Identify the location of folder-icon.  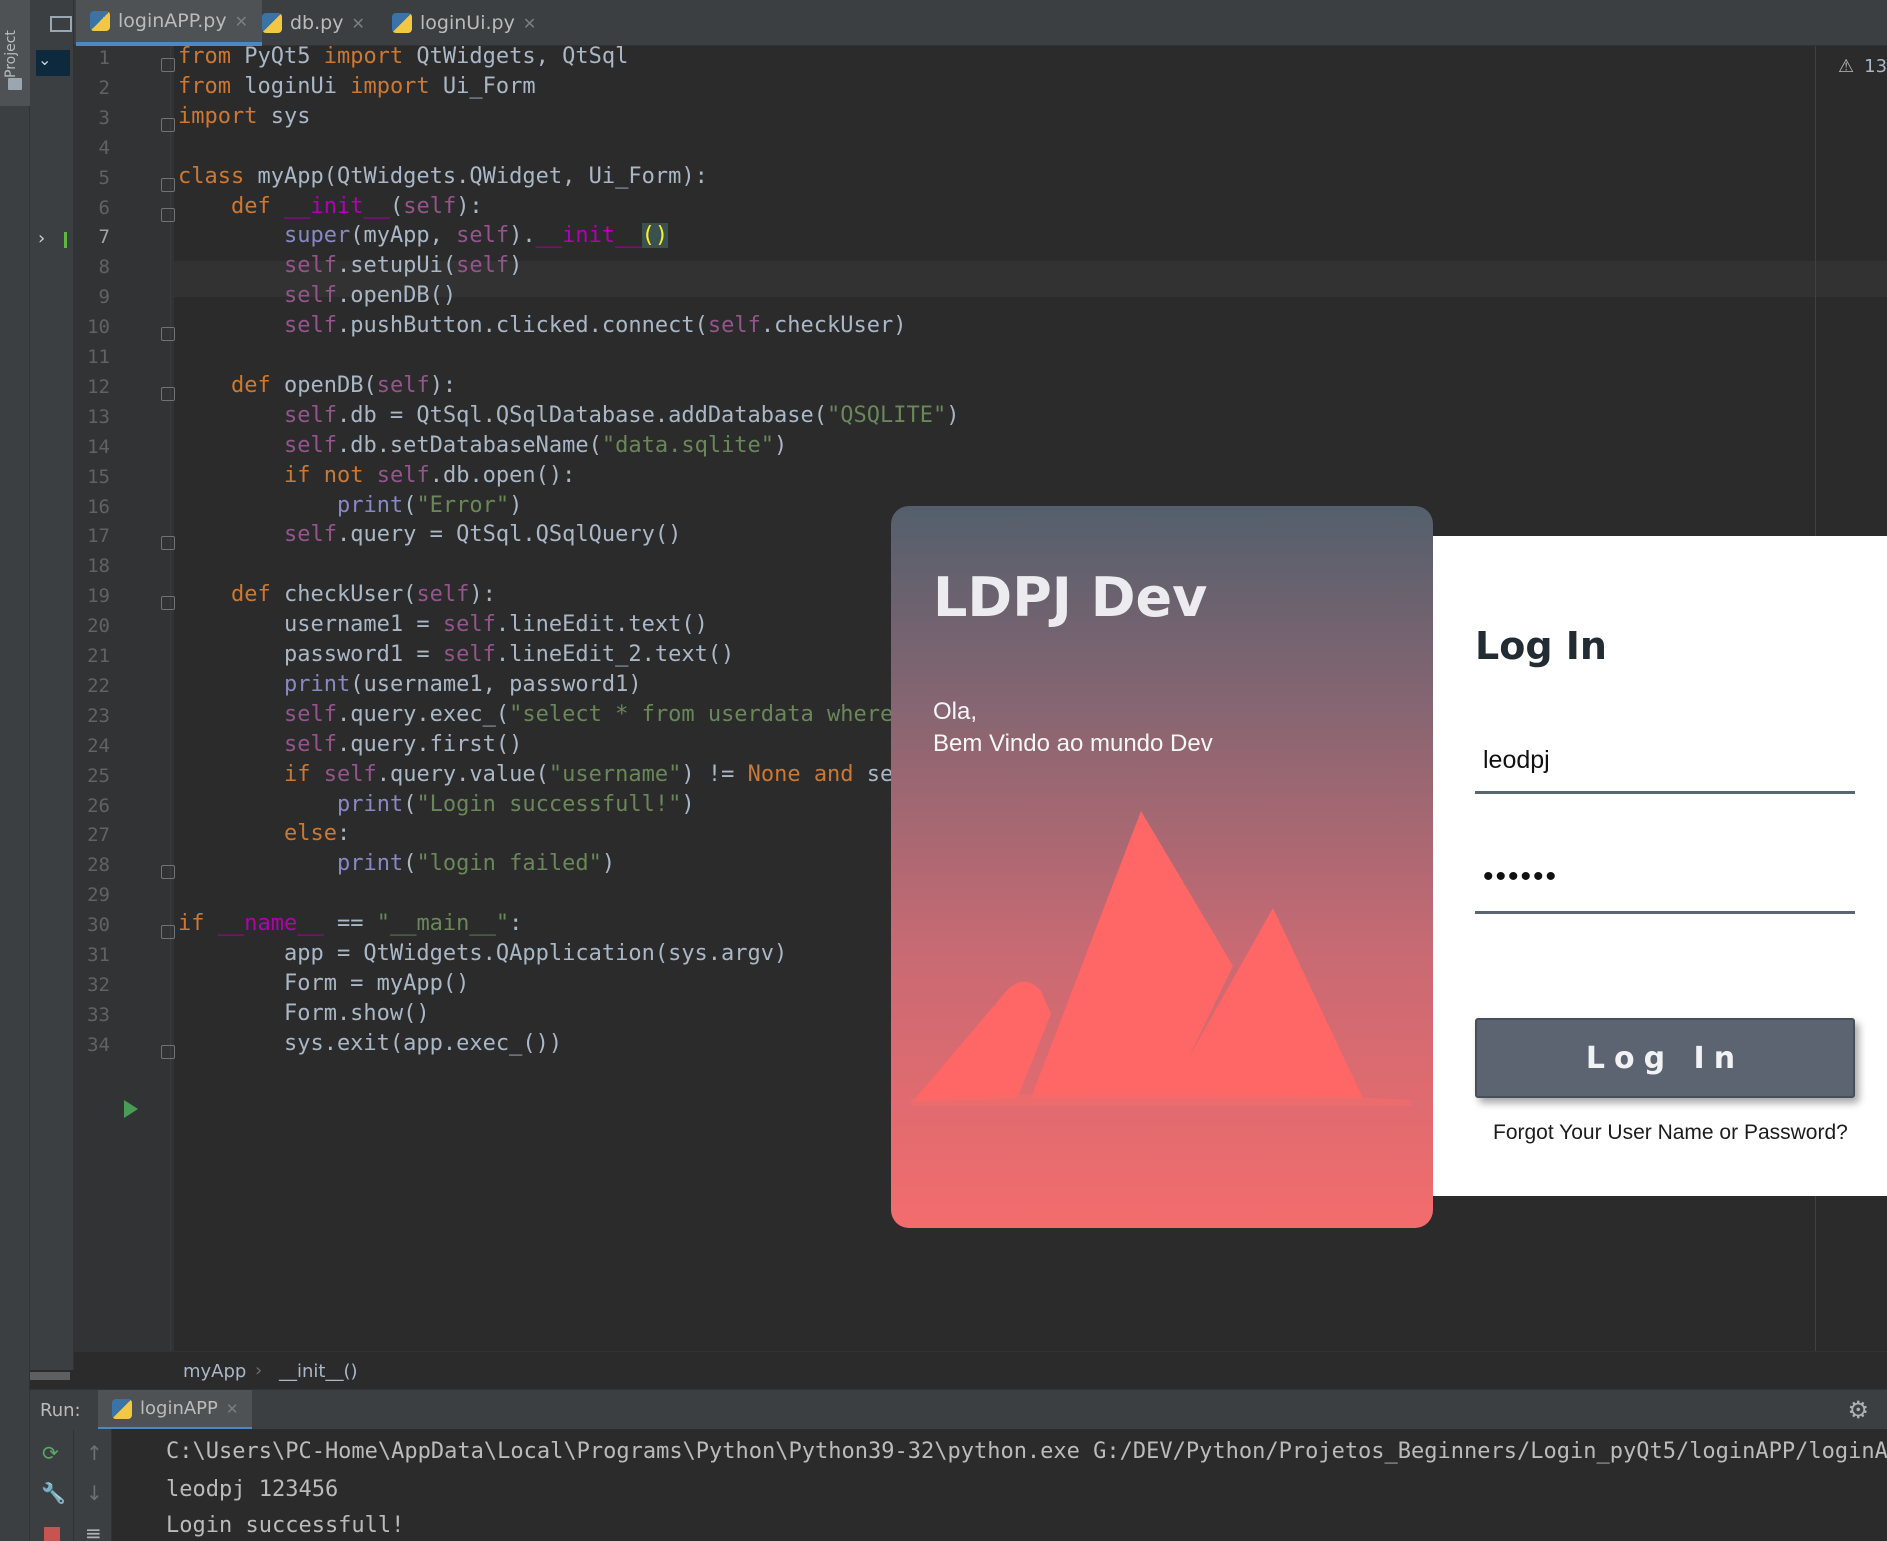
(15, 84).